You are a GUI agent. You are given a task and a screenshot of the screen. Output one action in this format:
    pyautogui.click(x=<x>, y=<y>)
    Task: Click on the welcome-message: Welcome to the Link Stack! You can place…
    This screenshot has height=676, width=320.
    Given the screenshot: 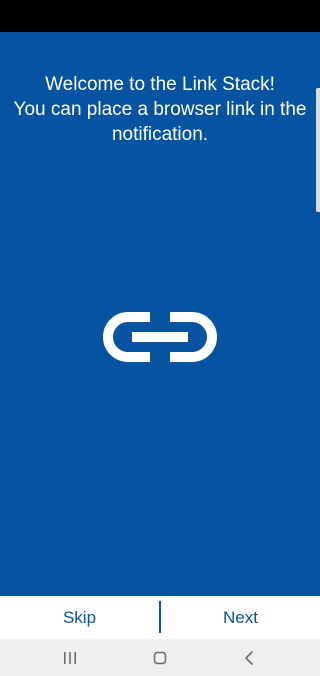 What is the action you would take?
    pyautogui.click(x=160, y=109)
    